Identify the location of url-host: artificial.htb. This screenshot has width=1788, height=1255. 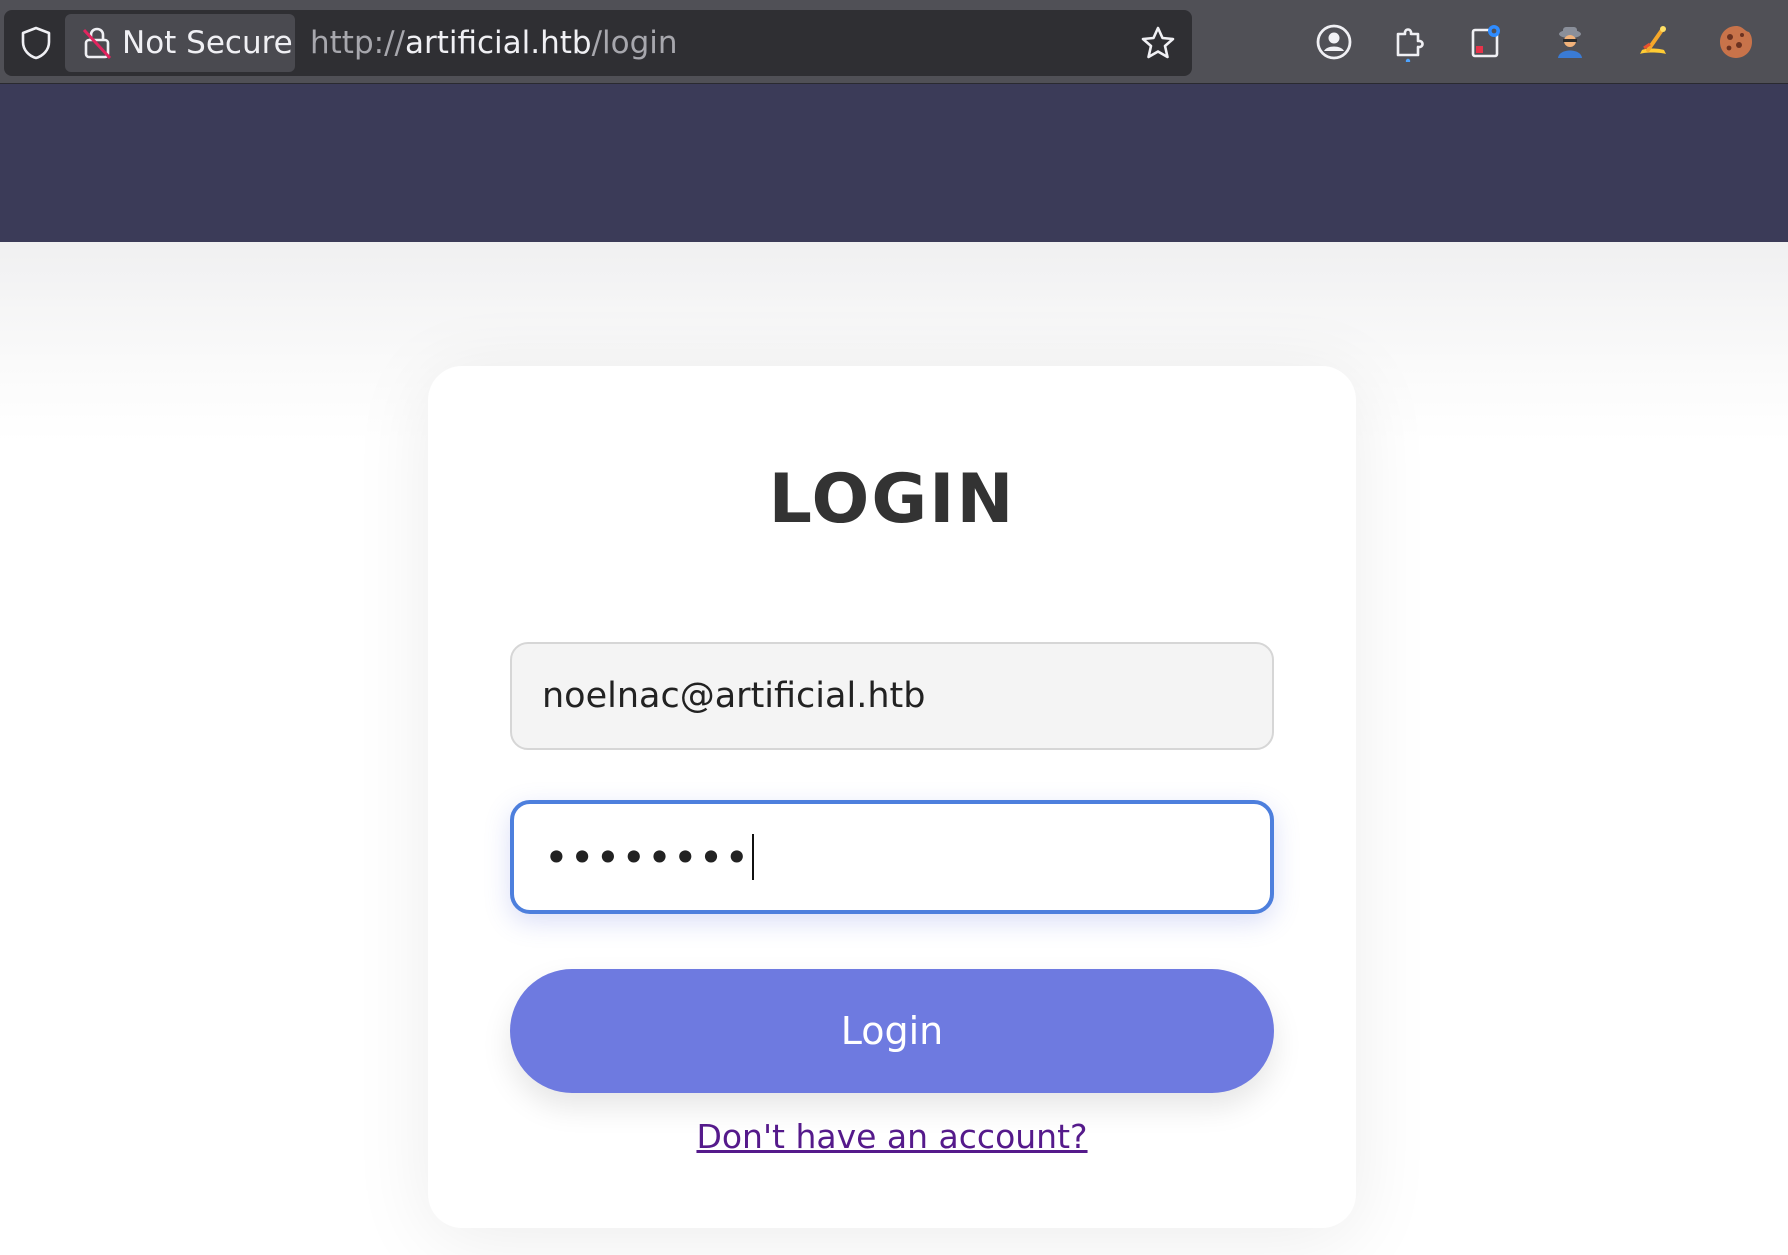
(498, 43).